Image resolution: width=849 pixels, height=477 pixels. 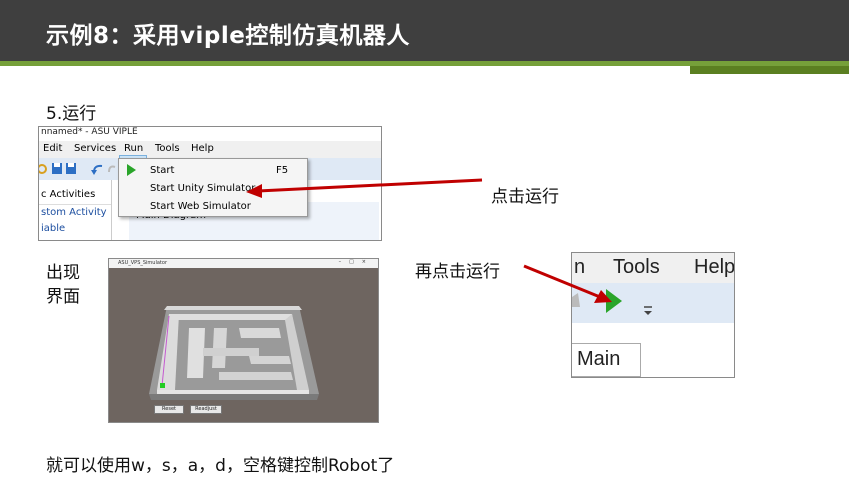 What do you see at coordinates (53, 228) in the screenshot?
I see `variable-item: iable` at bounding box center [53, 228].